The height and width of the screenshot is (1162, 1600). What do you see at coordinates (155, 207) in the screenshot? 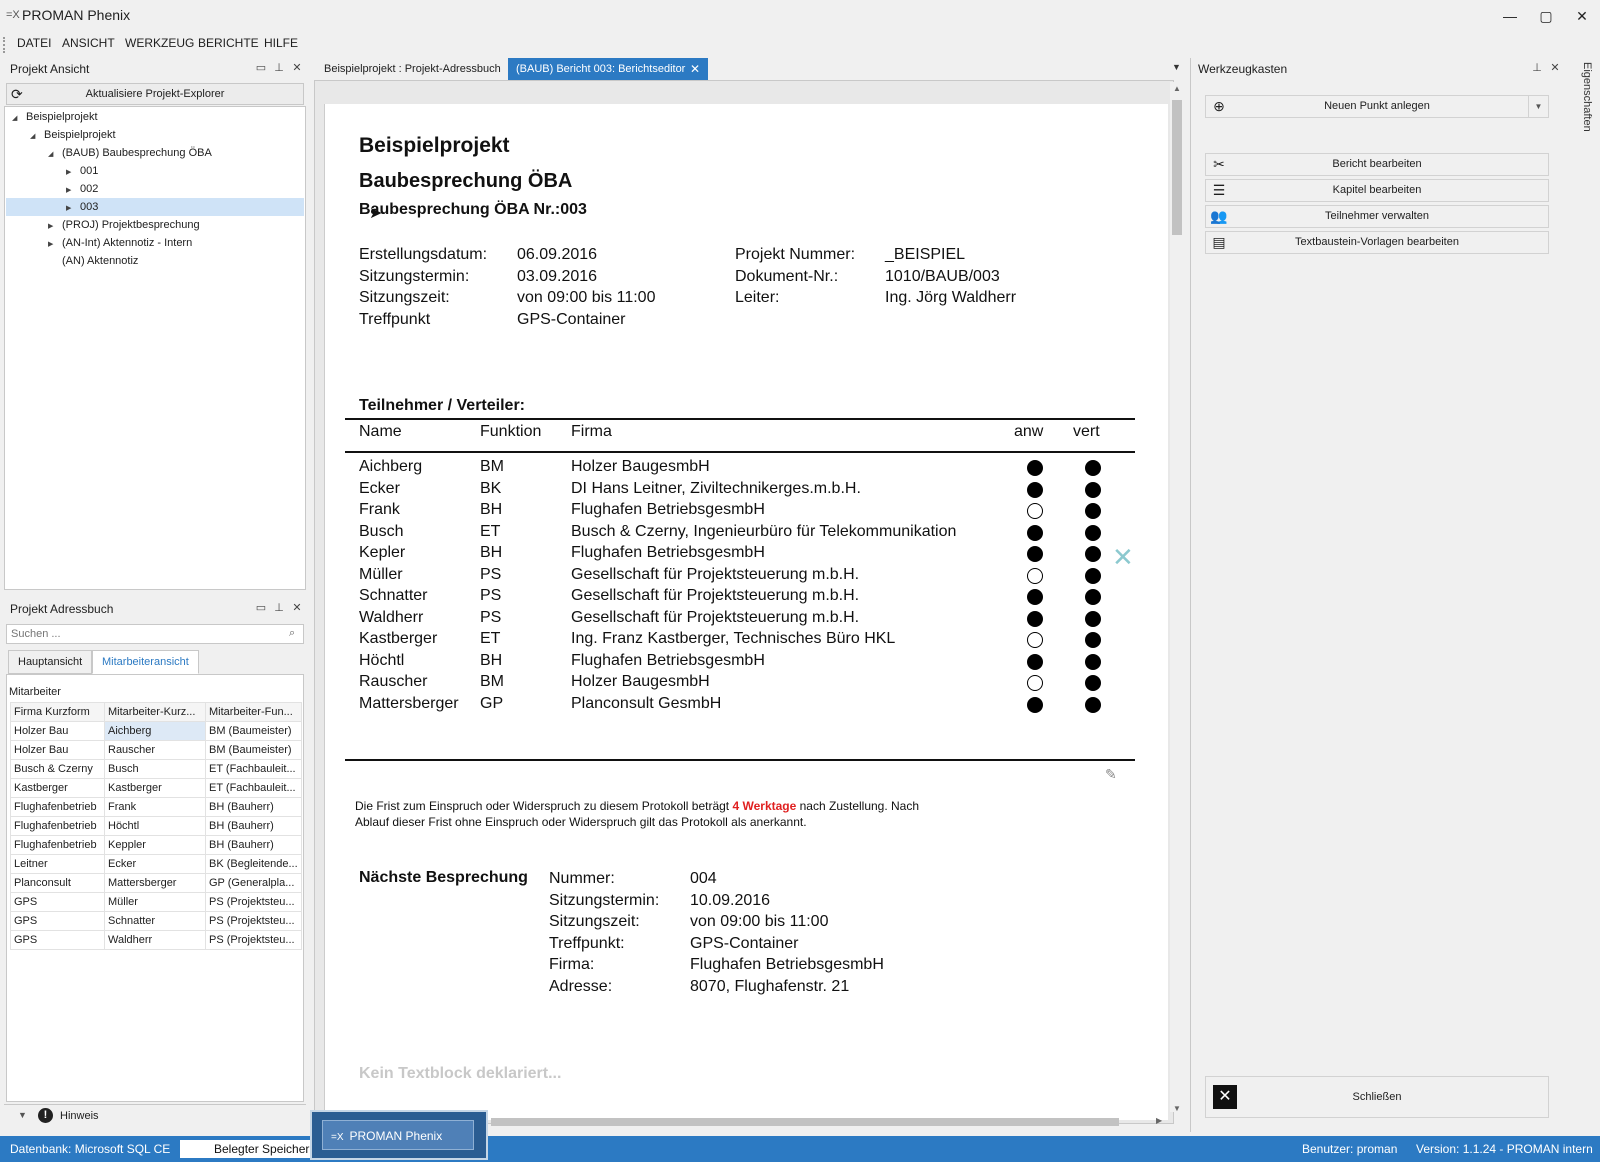
I see `tree-node: ▶ 003` at bounding box center [155, 207].